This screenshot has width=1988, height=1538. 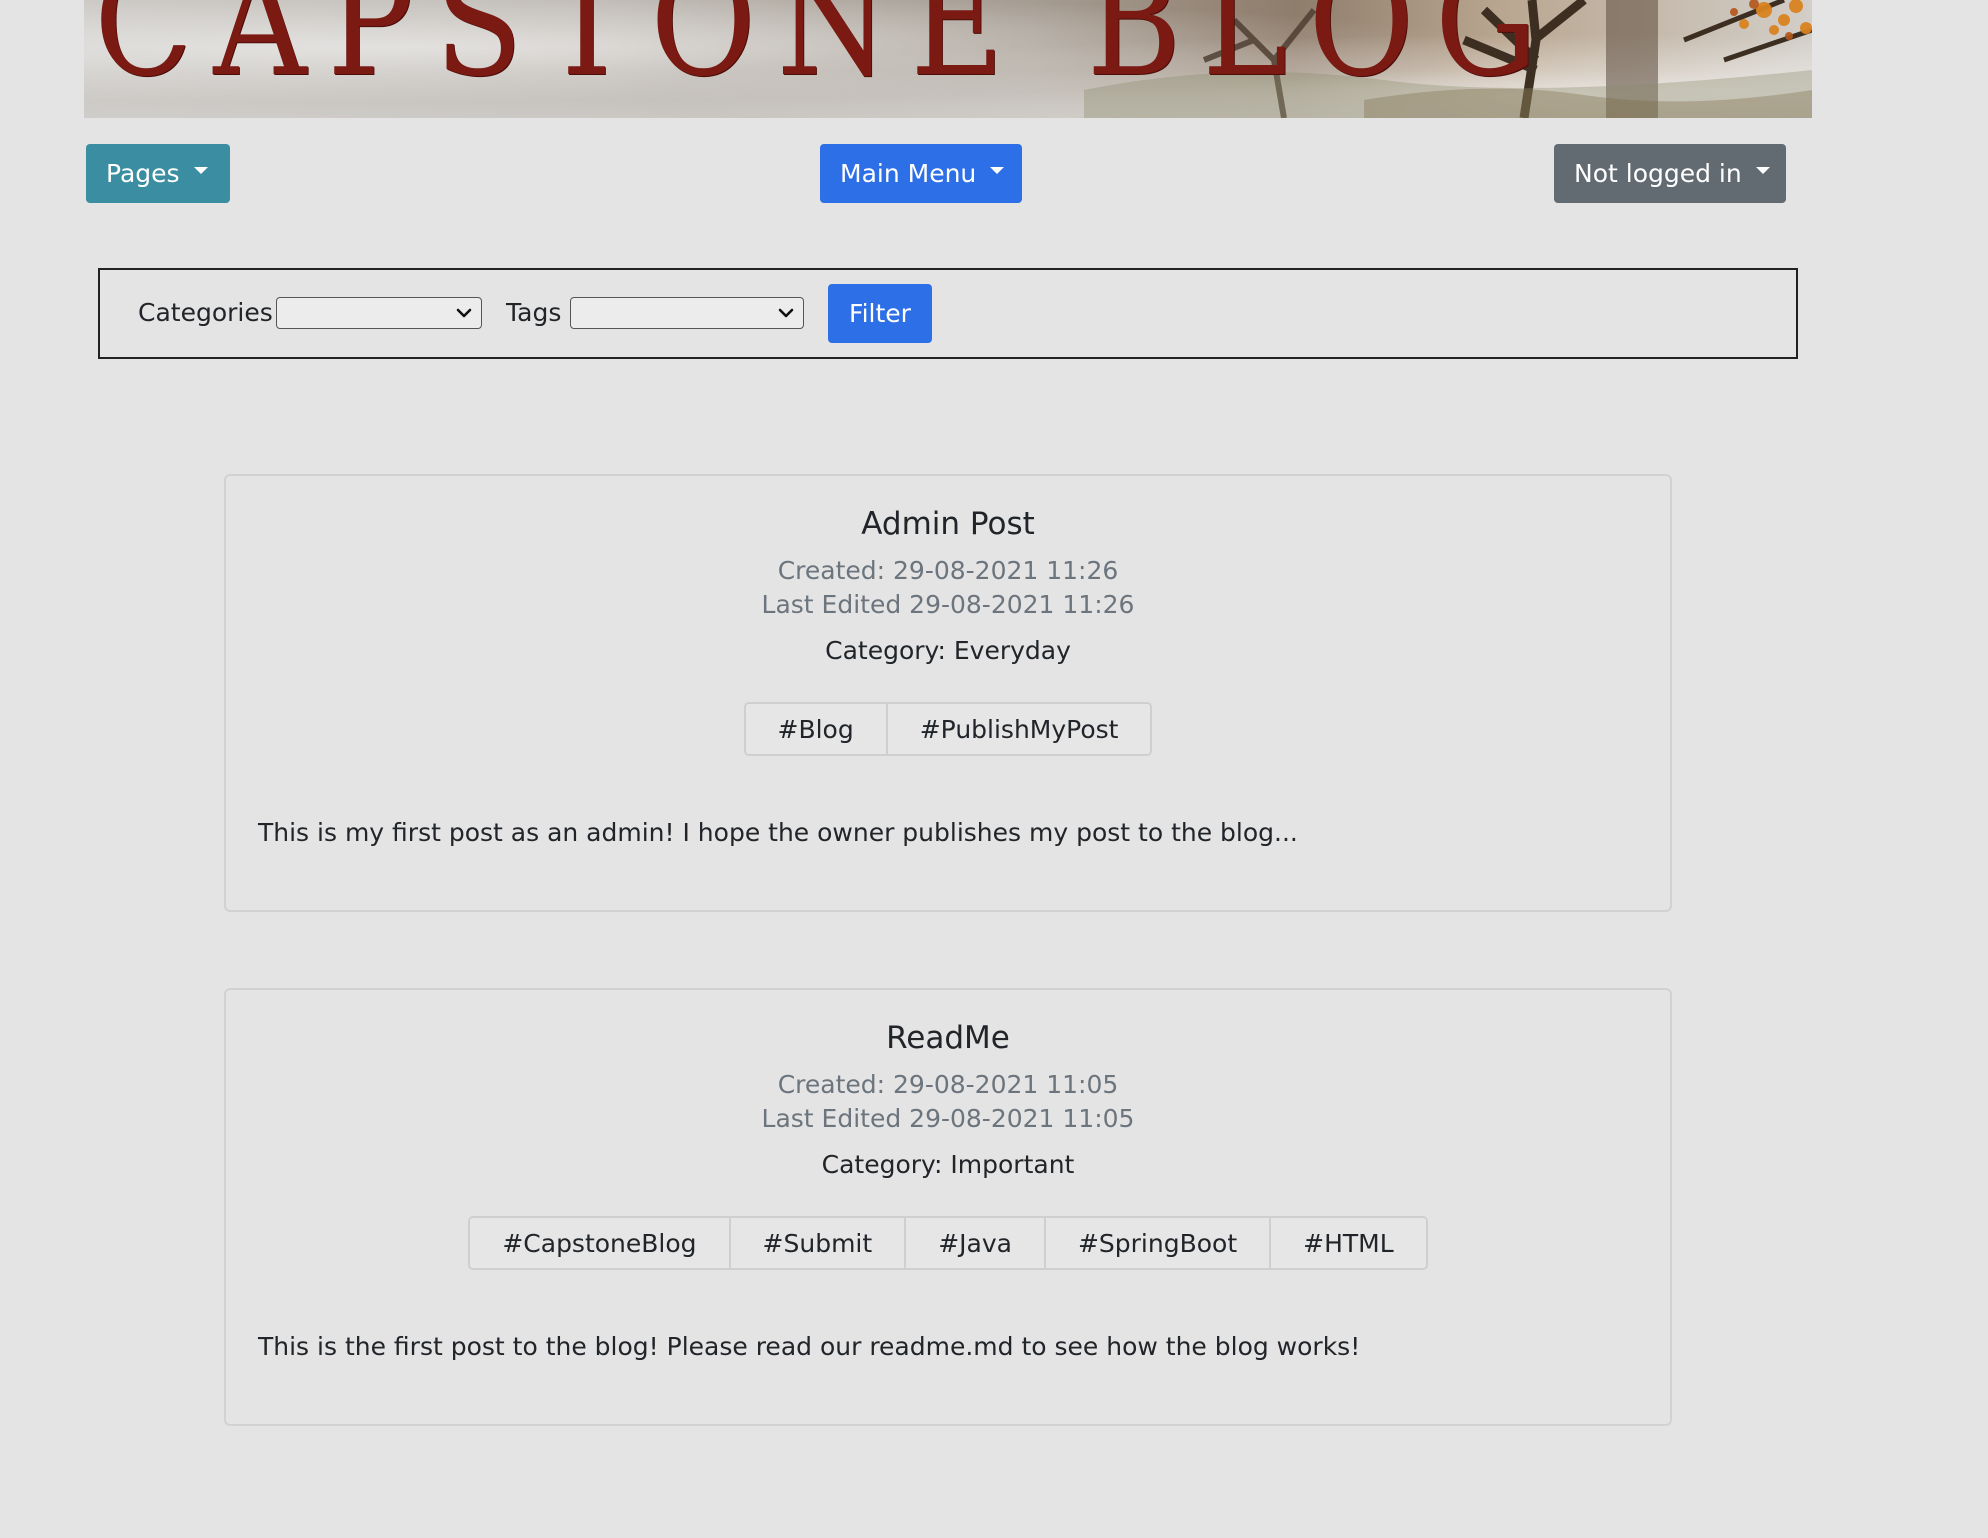 I want to click on main-menu-dropdown-button: Main Menu, so click(x=921, y=173).